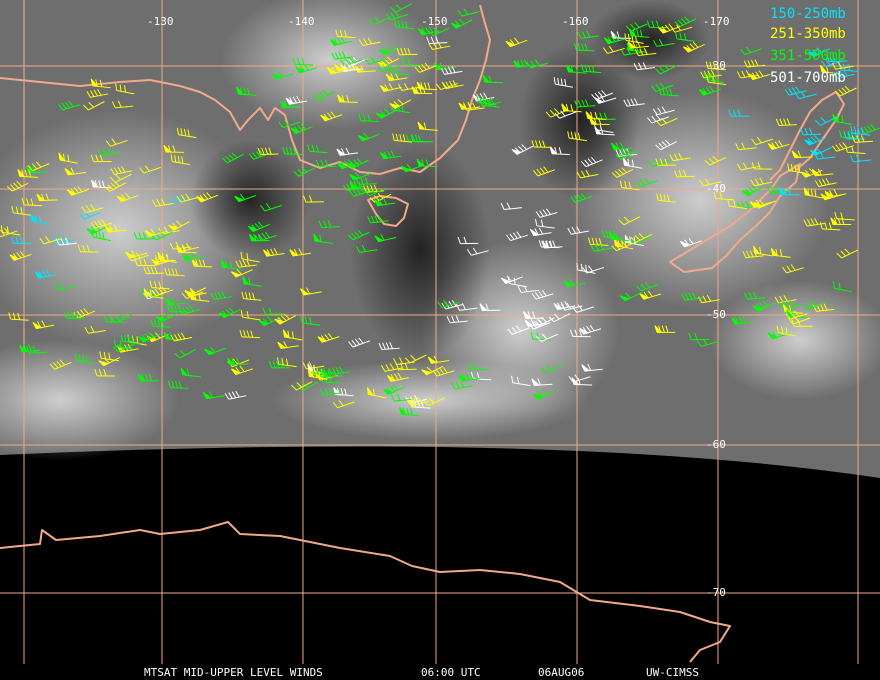 Image resolution: width=880 pixels, height=680 pixels. What do you see at coordinates (672, 672) in the screenshot?
I see `source-credit: UW-CIMSS` at bounding box center [672, 672].